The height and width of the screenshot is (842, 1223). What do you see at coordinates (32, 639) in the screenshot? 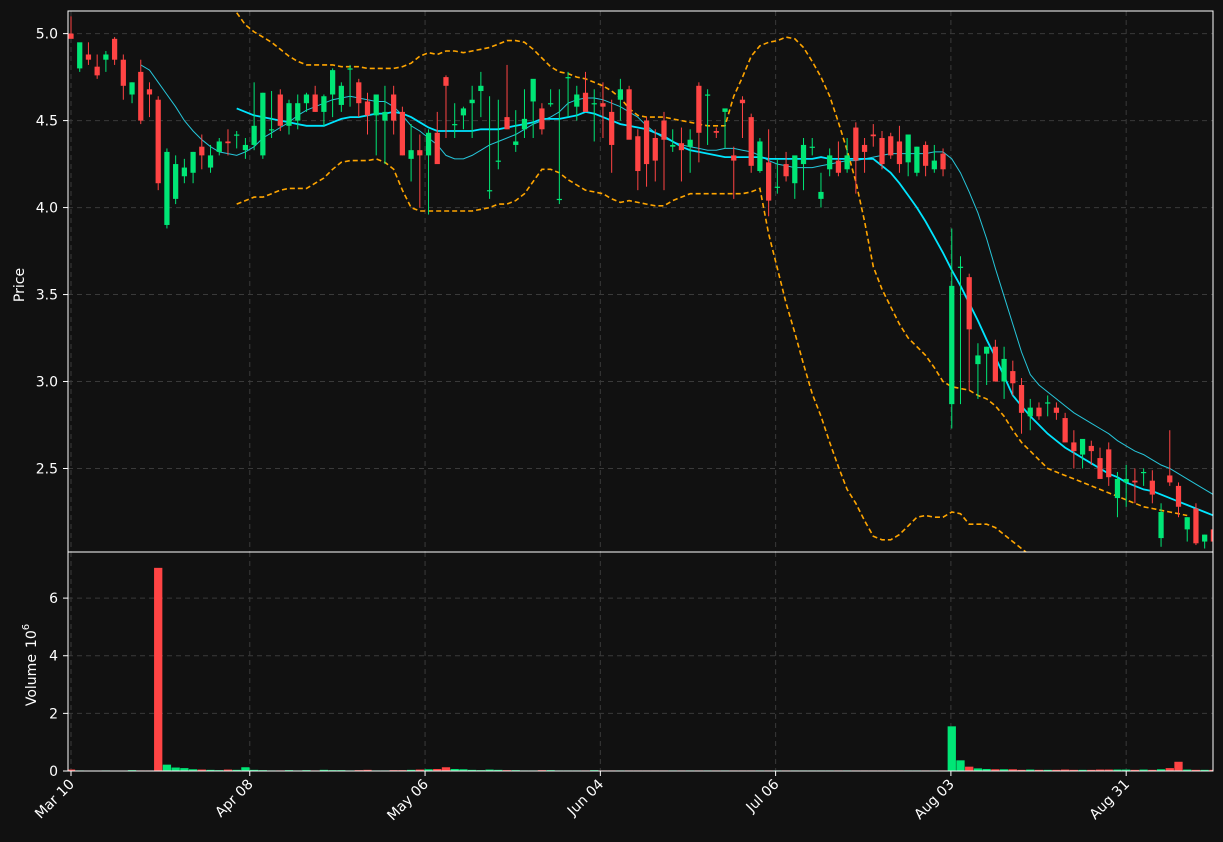
I see `volume-axis-unit: 10` at bounding box center [32, 639].